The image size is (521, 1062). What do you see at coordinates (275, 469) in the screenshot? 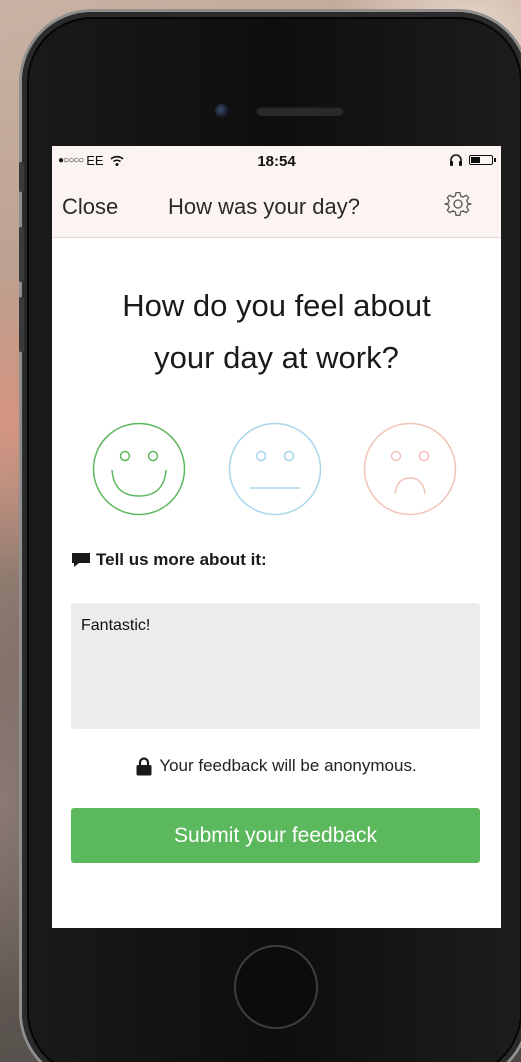
I see `neutral-face-icon` at bounding box center [275, 469].